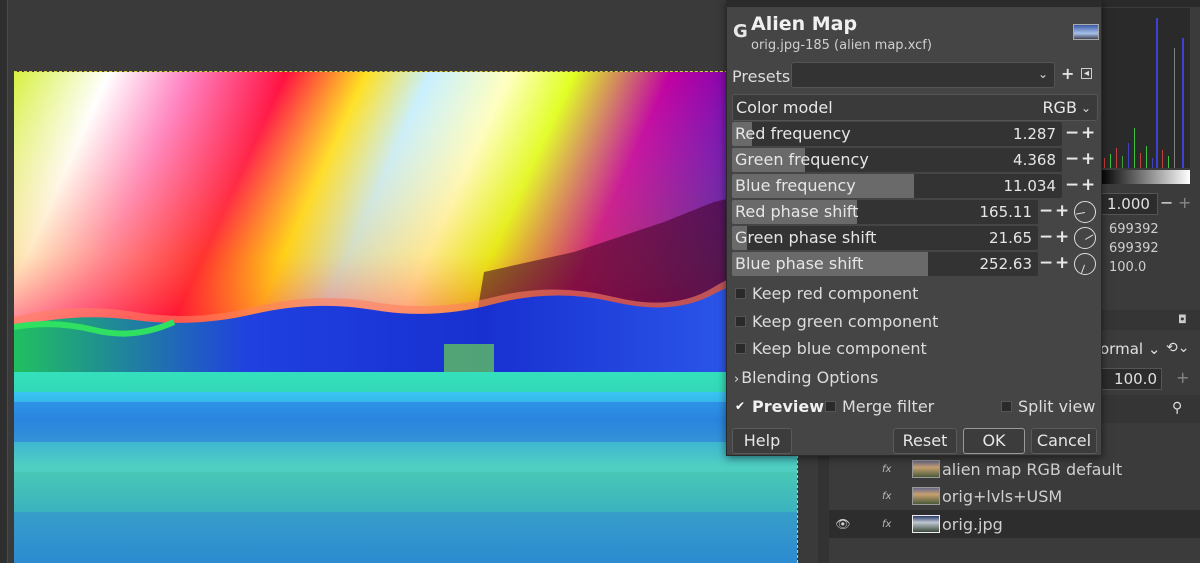  Describe the element at coordinates (1034, 134) in the screenshot. I see `slider-value: 1.287` at that location.